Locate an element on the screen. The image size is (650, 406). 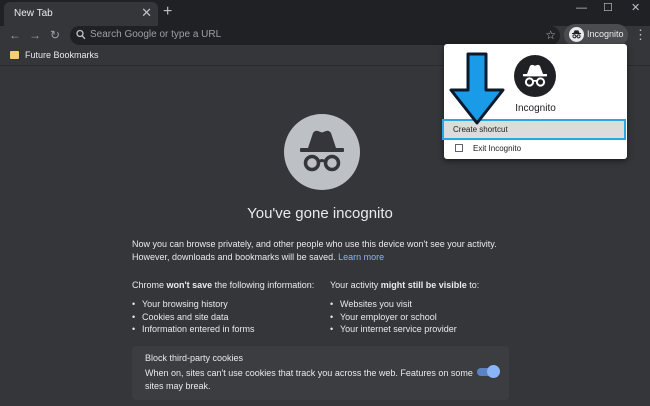
exit-icon is located at coordinates (459, 148).